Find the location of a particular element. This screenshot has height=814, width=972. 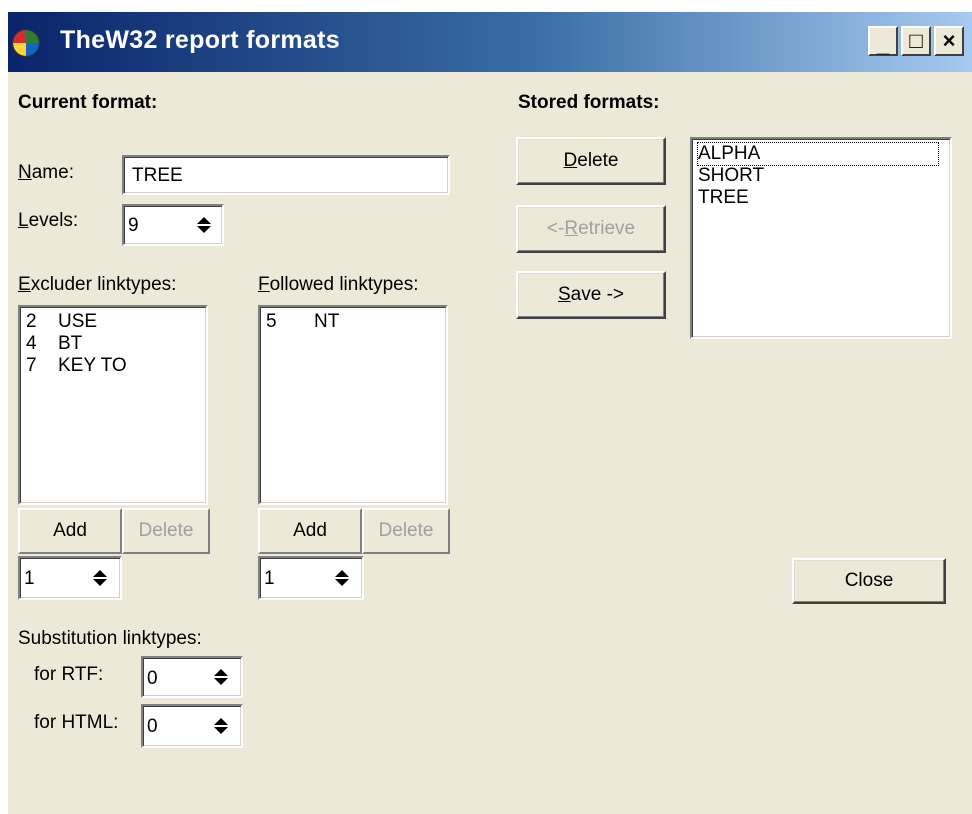

name-input: TREE is located at coordinates (286, 175).